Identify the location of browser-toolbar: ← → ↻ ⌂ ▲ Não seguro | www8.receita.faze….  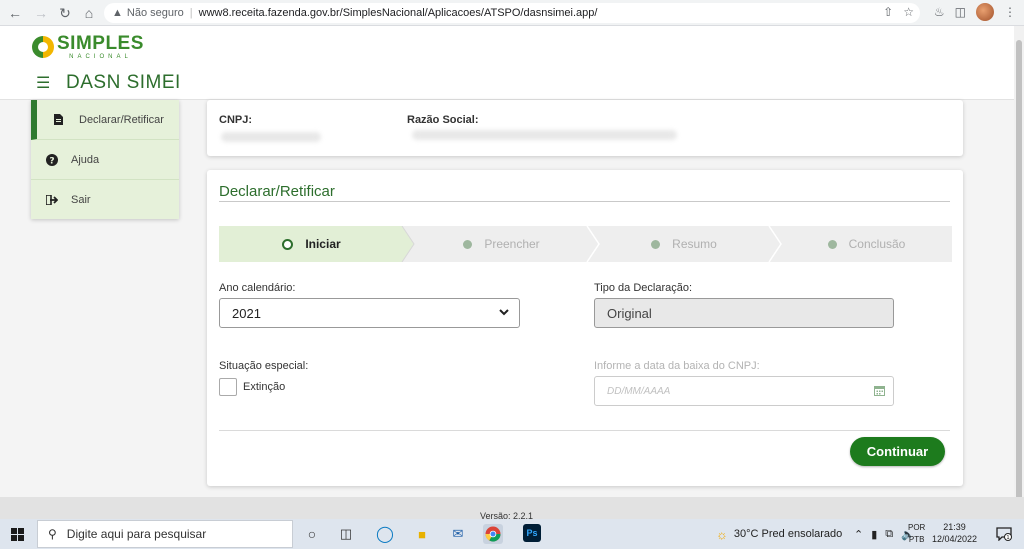
(512, 13).